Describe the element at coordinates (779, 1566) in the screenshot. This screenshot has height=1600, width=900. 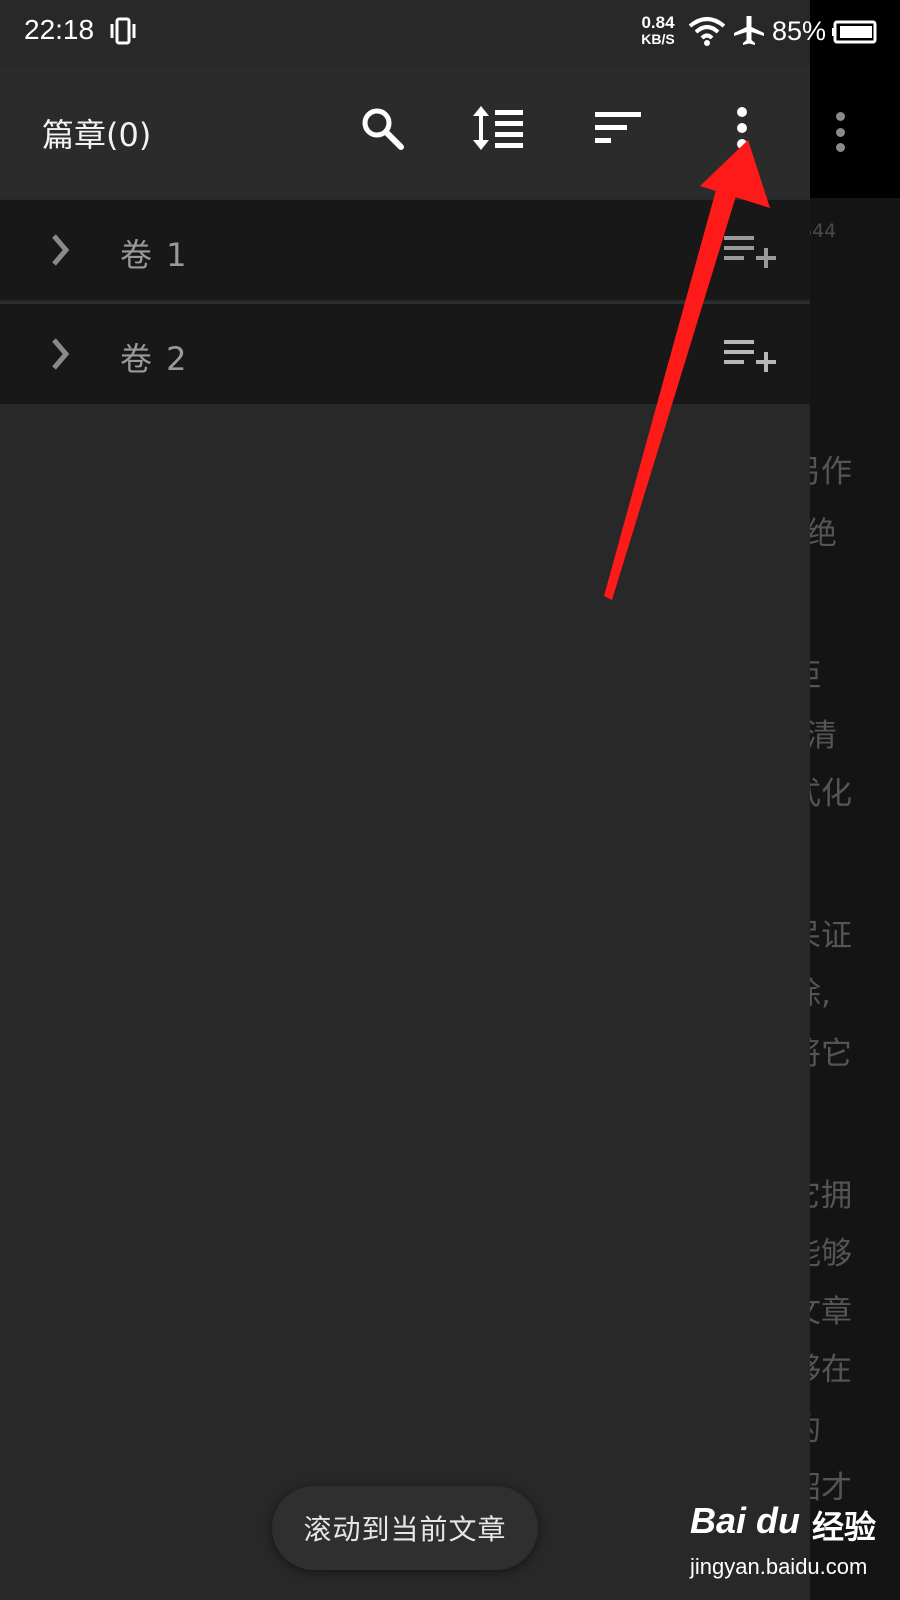
I see `watermark-url: jingyan.baidu.com` at that location.